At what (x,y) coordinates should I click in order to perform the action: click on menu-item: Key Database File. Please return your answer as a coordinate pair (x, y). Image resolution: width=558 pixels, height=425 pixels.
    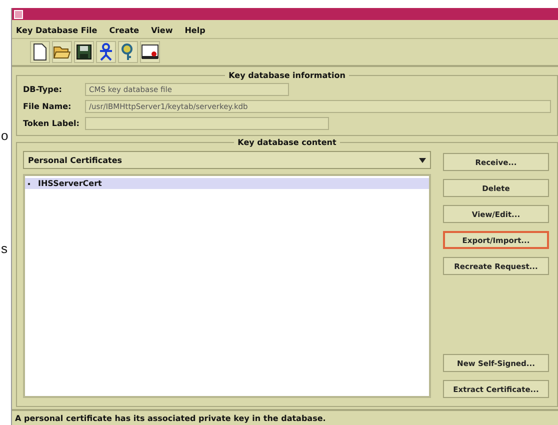
    Looking at the image, I should click on (57, 30).